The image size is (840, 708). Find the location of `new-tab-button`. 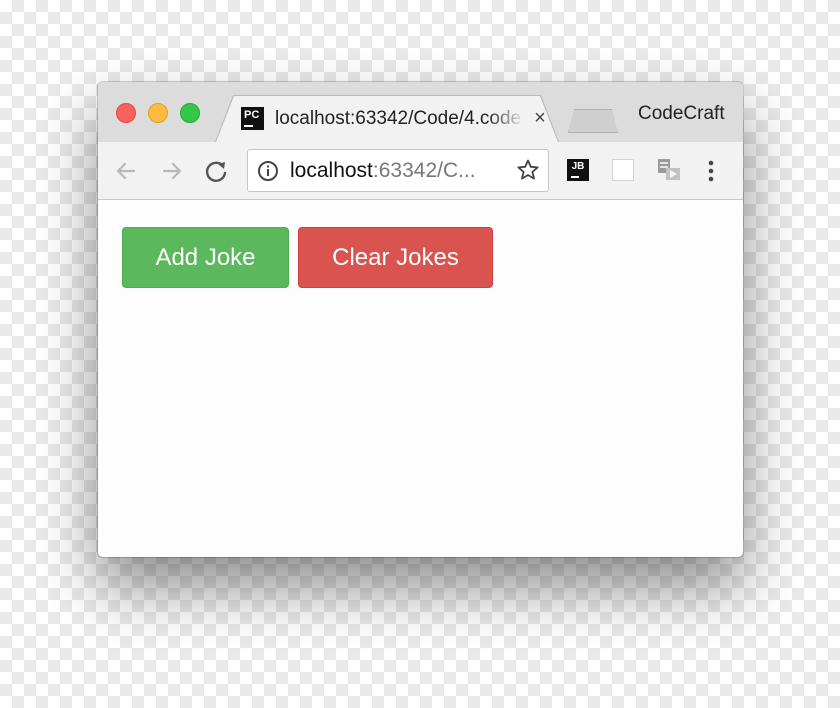

new-tab-button is located at coordinates (593, 121).